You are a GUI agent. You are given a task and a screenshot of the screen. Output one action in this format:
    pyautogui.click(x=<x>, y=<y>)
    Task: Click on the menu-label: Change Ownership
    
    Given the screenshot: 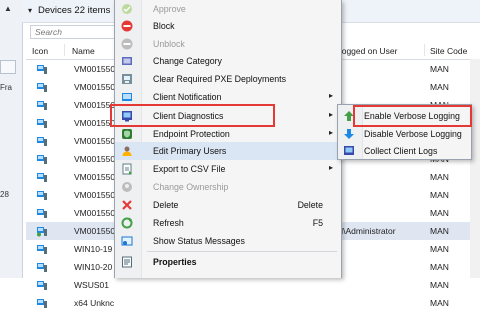 What is the action you would take?
    pyautogui.click(x=191, y=187)
    